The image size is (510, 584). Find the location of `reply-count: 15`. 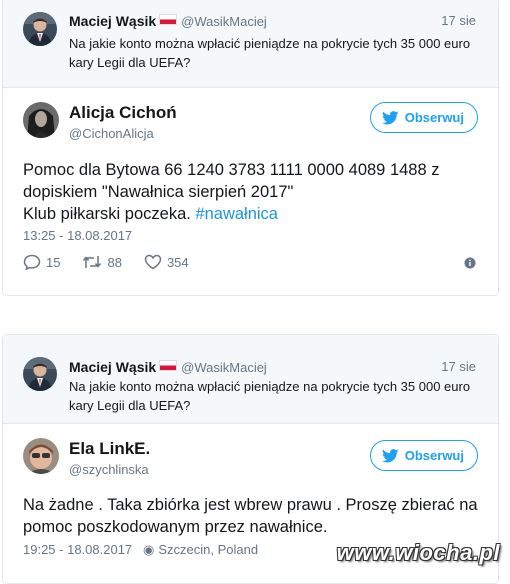

reply-count: 15 is located at coordinates (53, 262).